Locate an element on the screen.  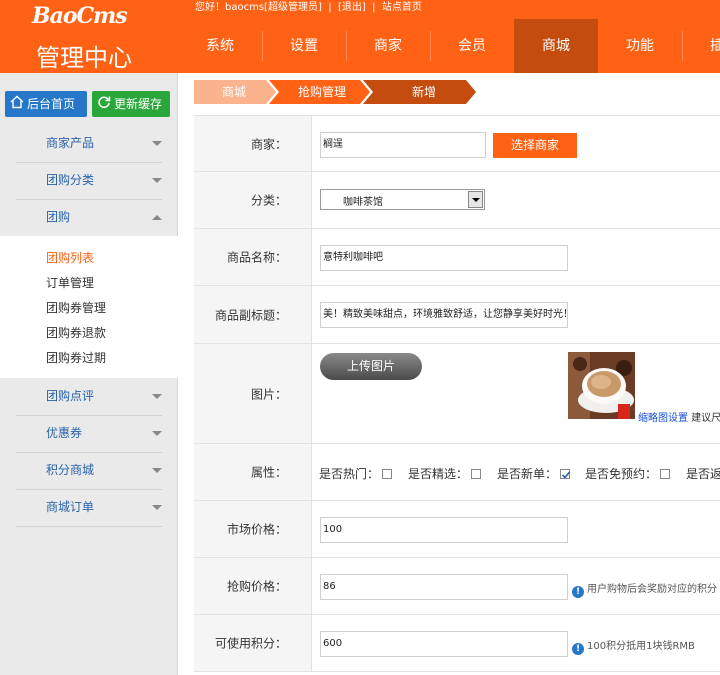
user-bar: 您好！baocms[超级管理员] | [退出] | 站点首页 is located at coordinates (308, 7).